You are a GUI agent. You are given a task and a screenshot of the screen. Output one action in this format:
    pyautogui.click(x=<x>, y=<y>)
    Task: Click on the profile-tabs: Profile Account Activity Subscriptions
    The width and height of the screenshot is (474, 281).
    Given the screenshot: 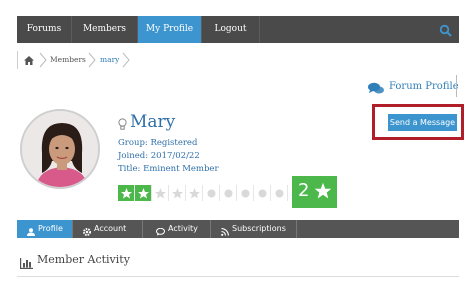 What is the action you would take?
    pyautogui.click(x=238, y=229)
    